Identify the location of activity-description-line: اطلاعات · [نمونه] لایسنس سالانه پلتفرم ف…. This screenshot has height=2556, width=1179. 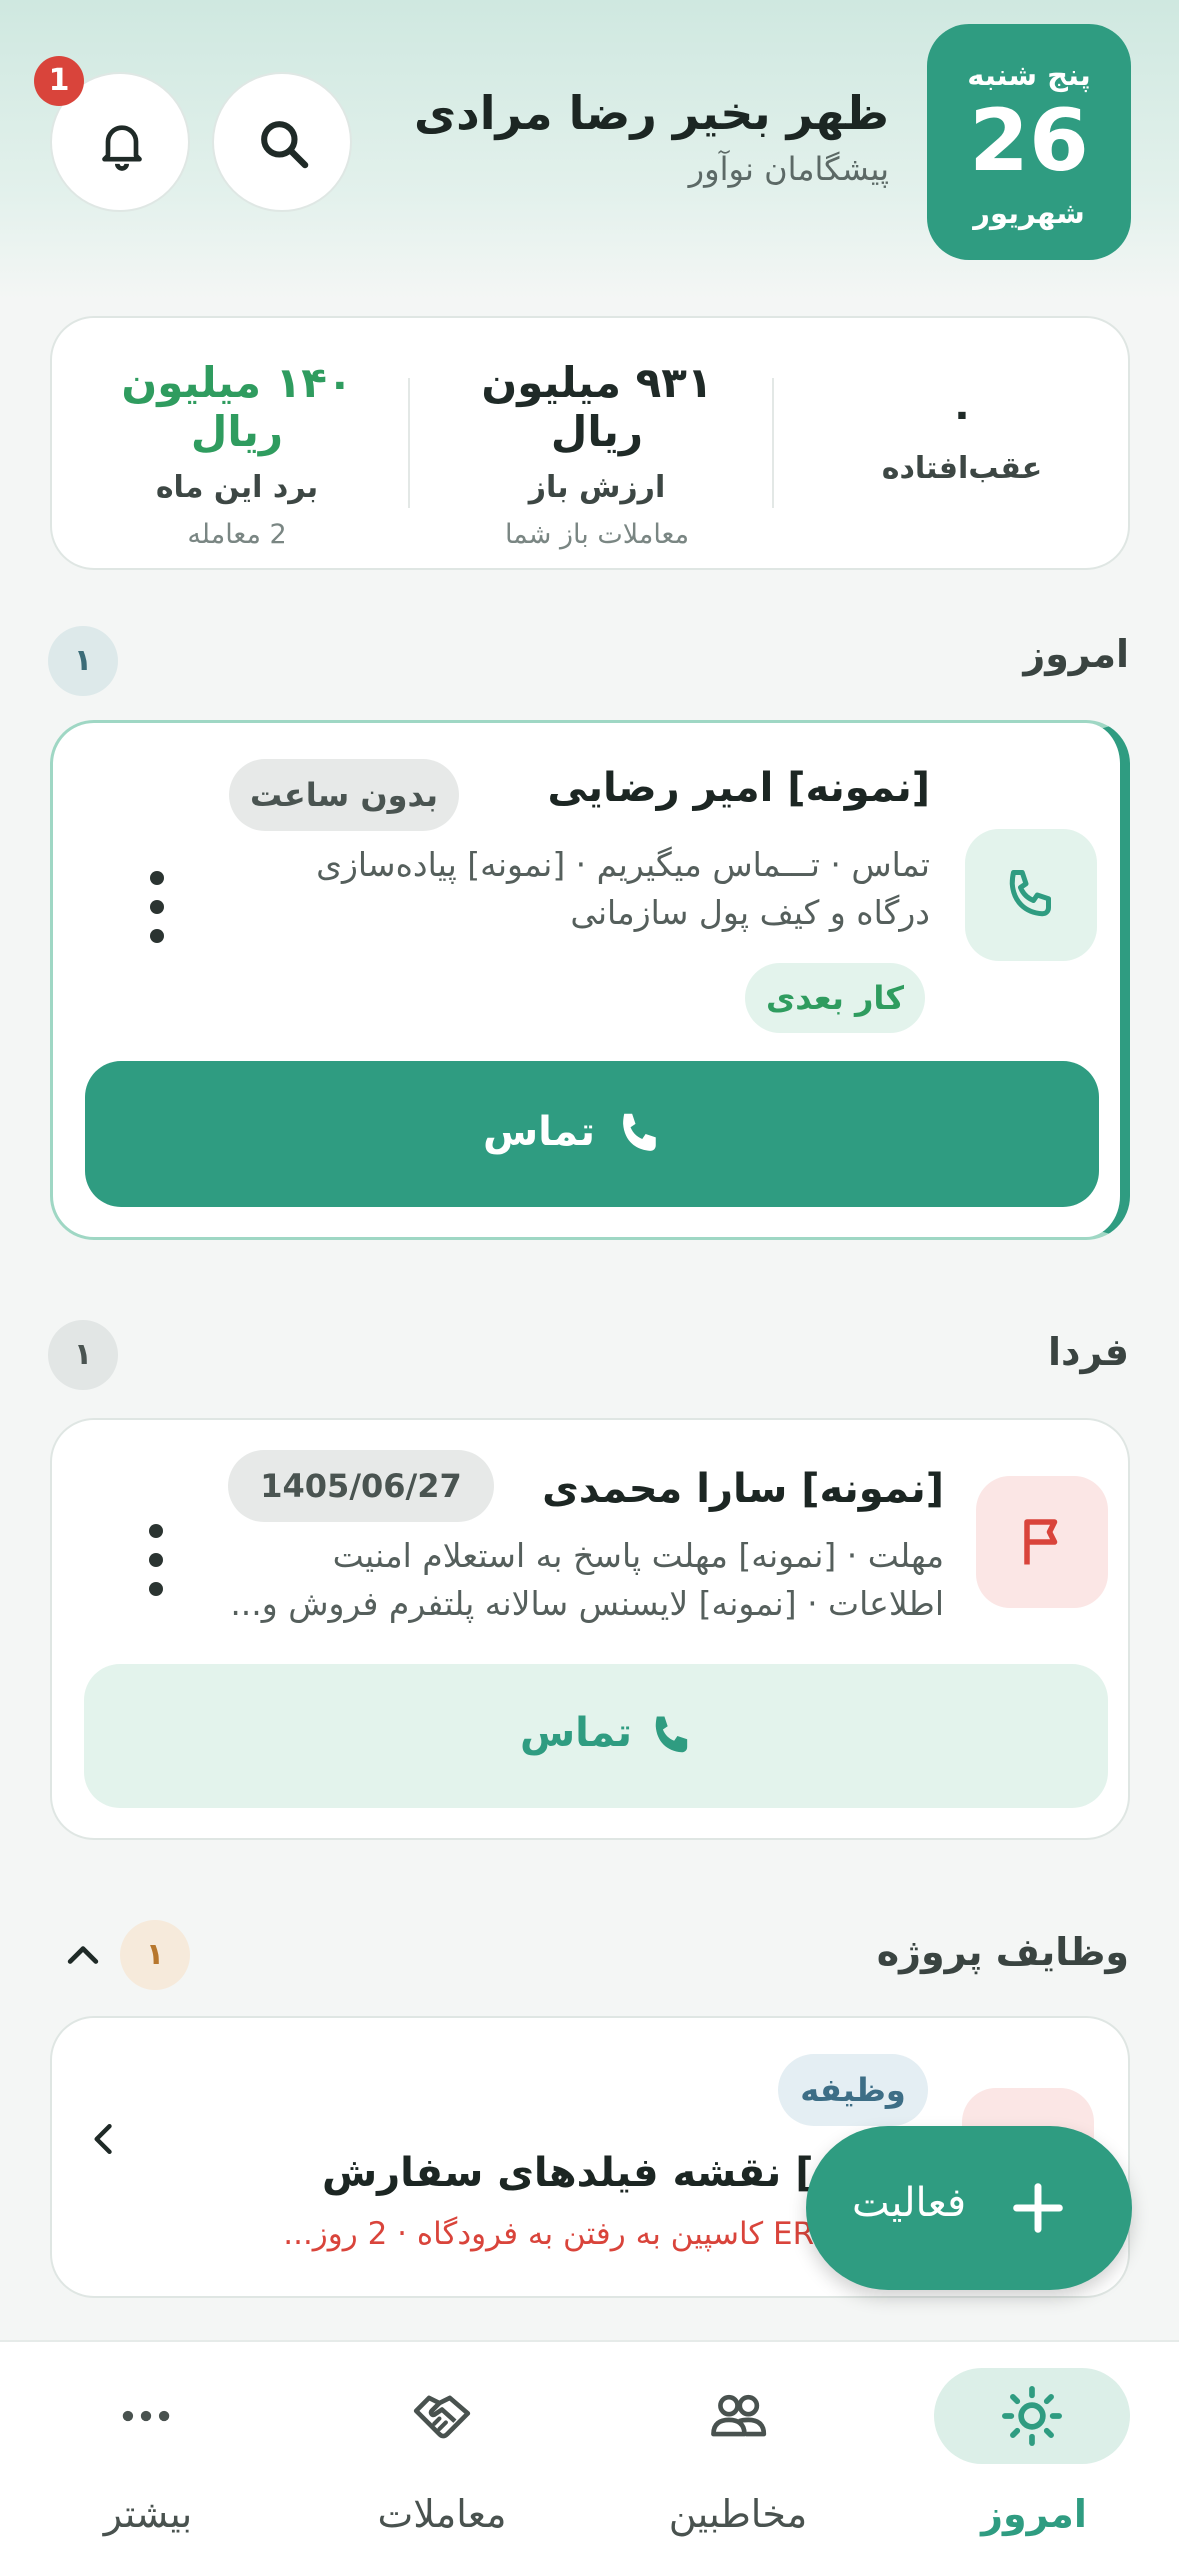
(587, 1603).